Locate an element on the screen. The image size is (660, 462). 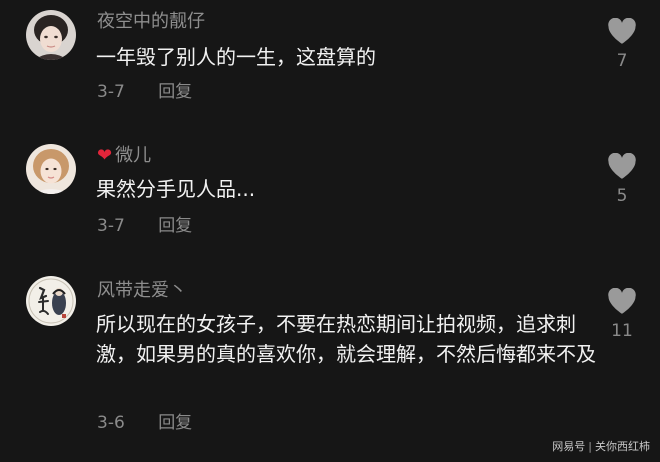
comment-date: 3-6 is located at coordinates (111, 423).